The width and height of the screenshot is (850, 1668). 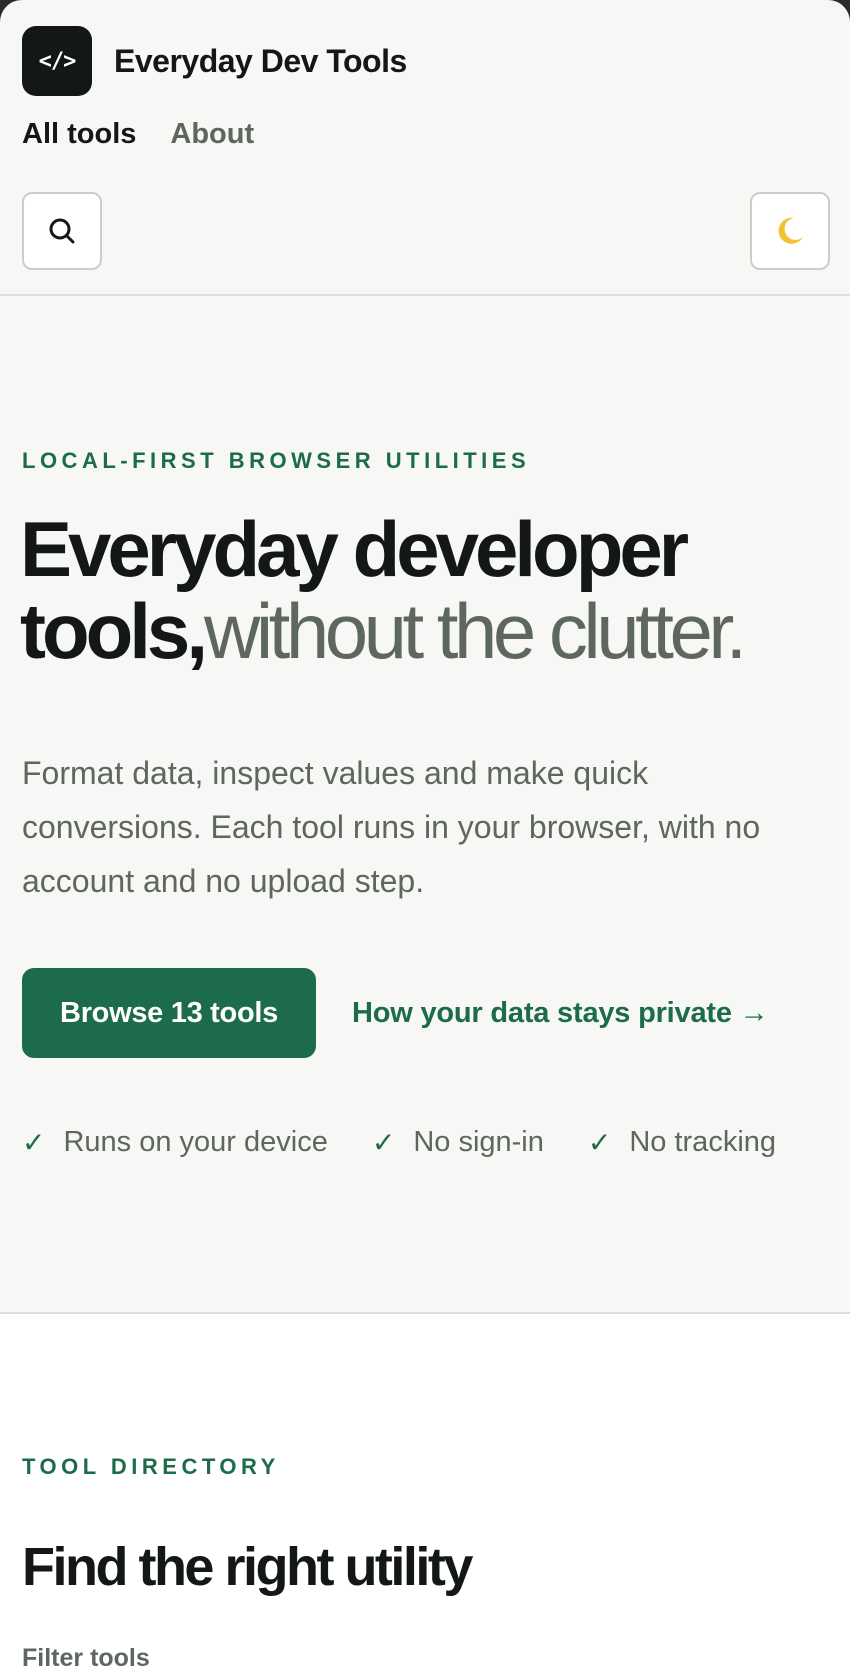 What do you see at coordinates (475, 631) in the screenshot?
I see `headline-muted: without the clutter.` at bounding box center [475, 631].